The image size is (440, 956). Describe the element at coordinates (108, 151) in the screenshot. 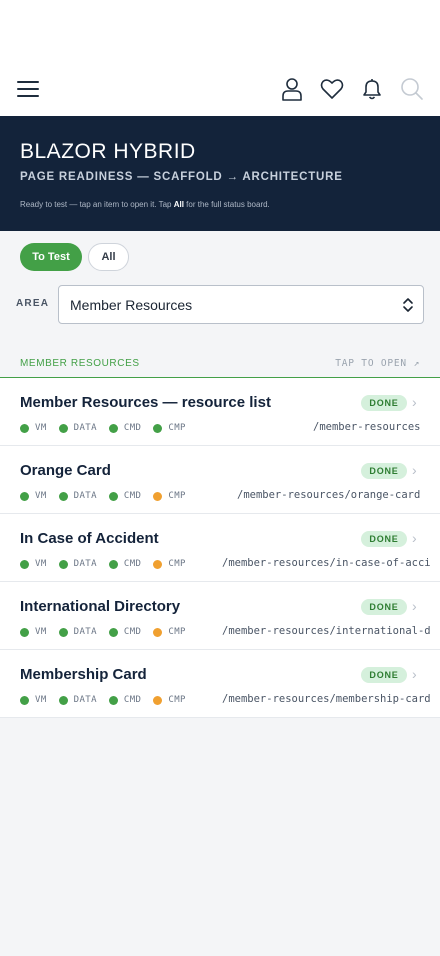

I see `page-title: BLAZOR HYBRID` at that location.